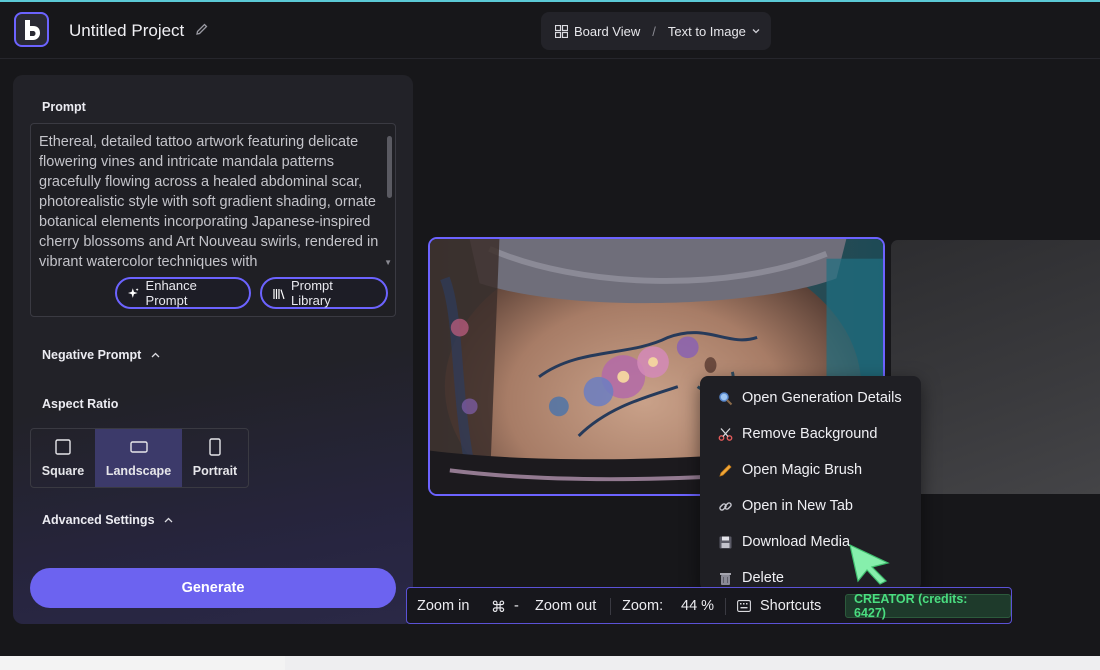  I want to click on portrait-shape-icon, so click(215, 447).